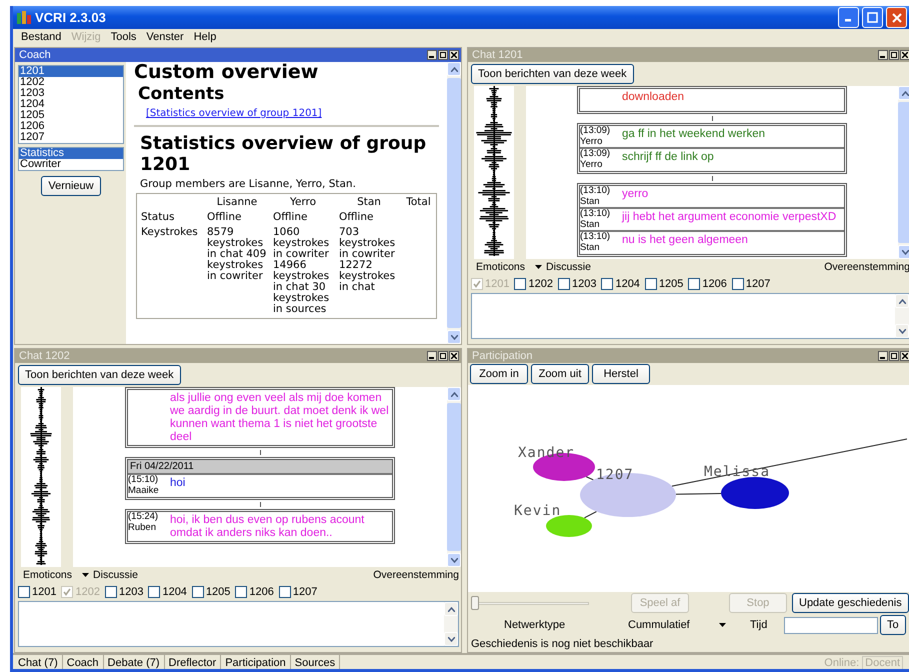  Describe the element at coordinates (71, 153) in the screenshot. I see `view-list-item: Statistics` at that location.